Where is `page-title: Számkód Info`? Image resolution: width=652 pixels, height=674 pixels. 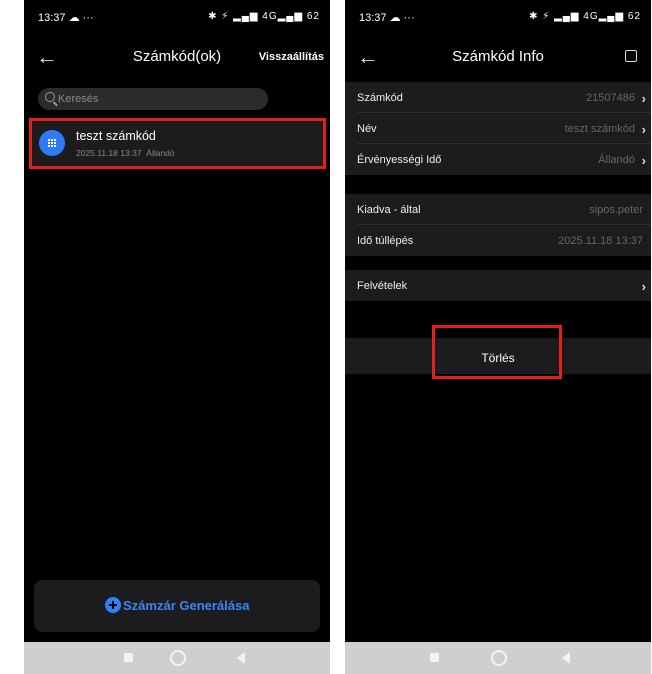 page-title: Számkód Info is located at coordinates (498, 56).